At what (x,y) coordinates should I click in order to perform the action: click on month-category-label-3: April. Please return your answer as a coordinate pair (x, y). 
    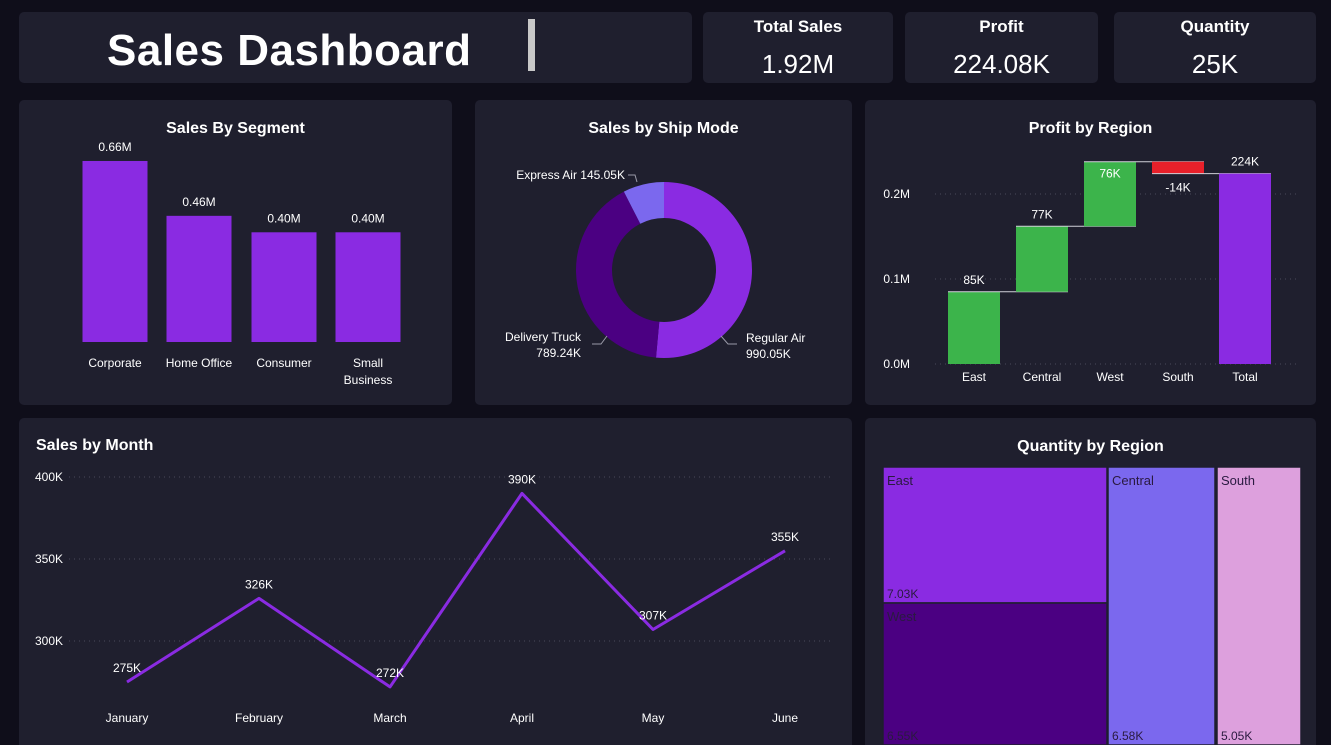
    Looking at the image, I should click on (522, 718).